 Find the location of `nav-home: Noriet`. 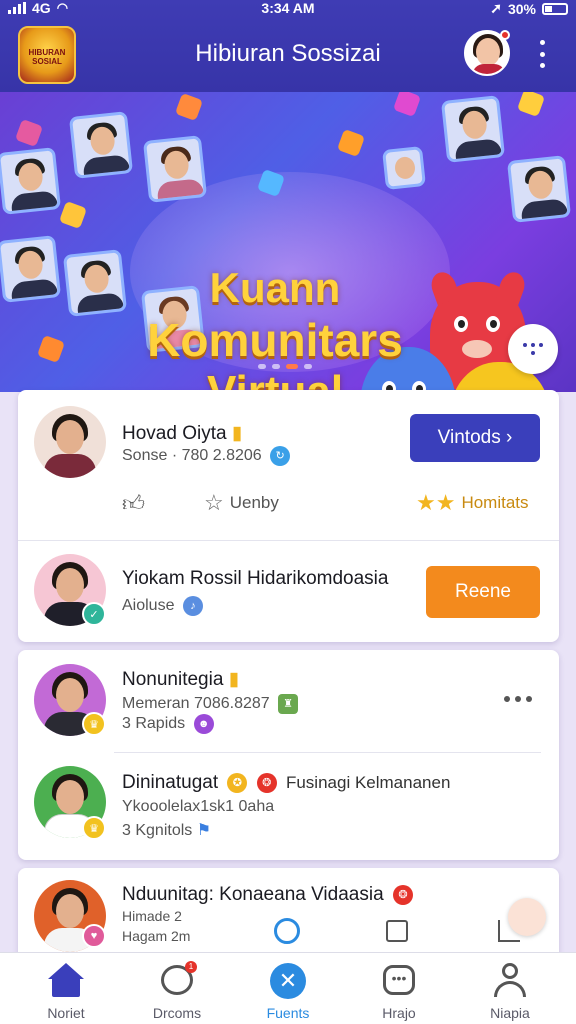

nav-home: Noriet is located at coordinates (66, 991).